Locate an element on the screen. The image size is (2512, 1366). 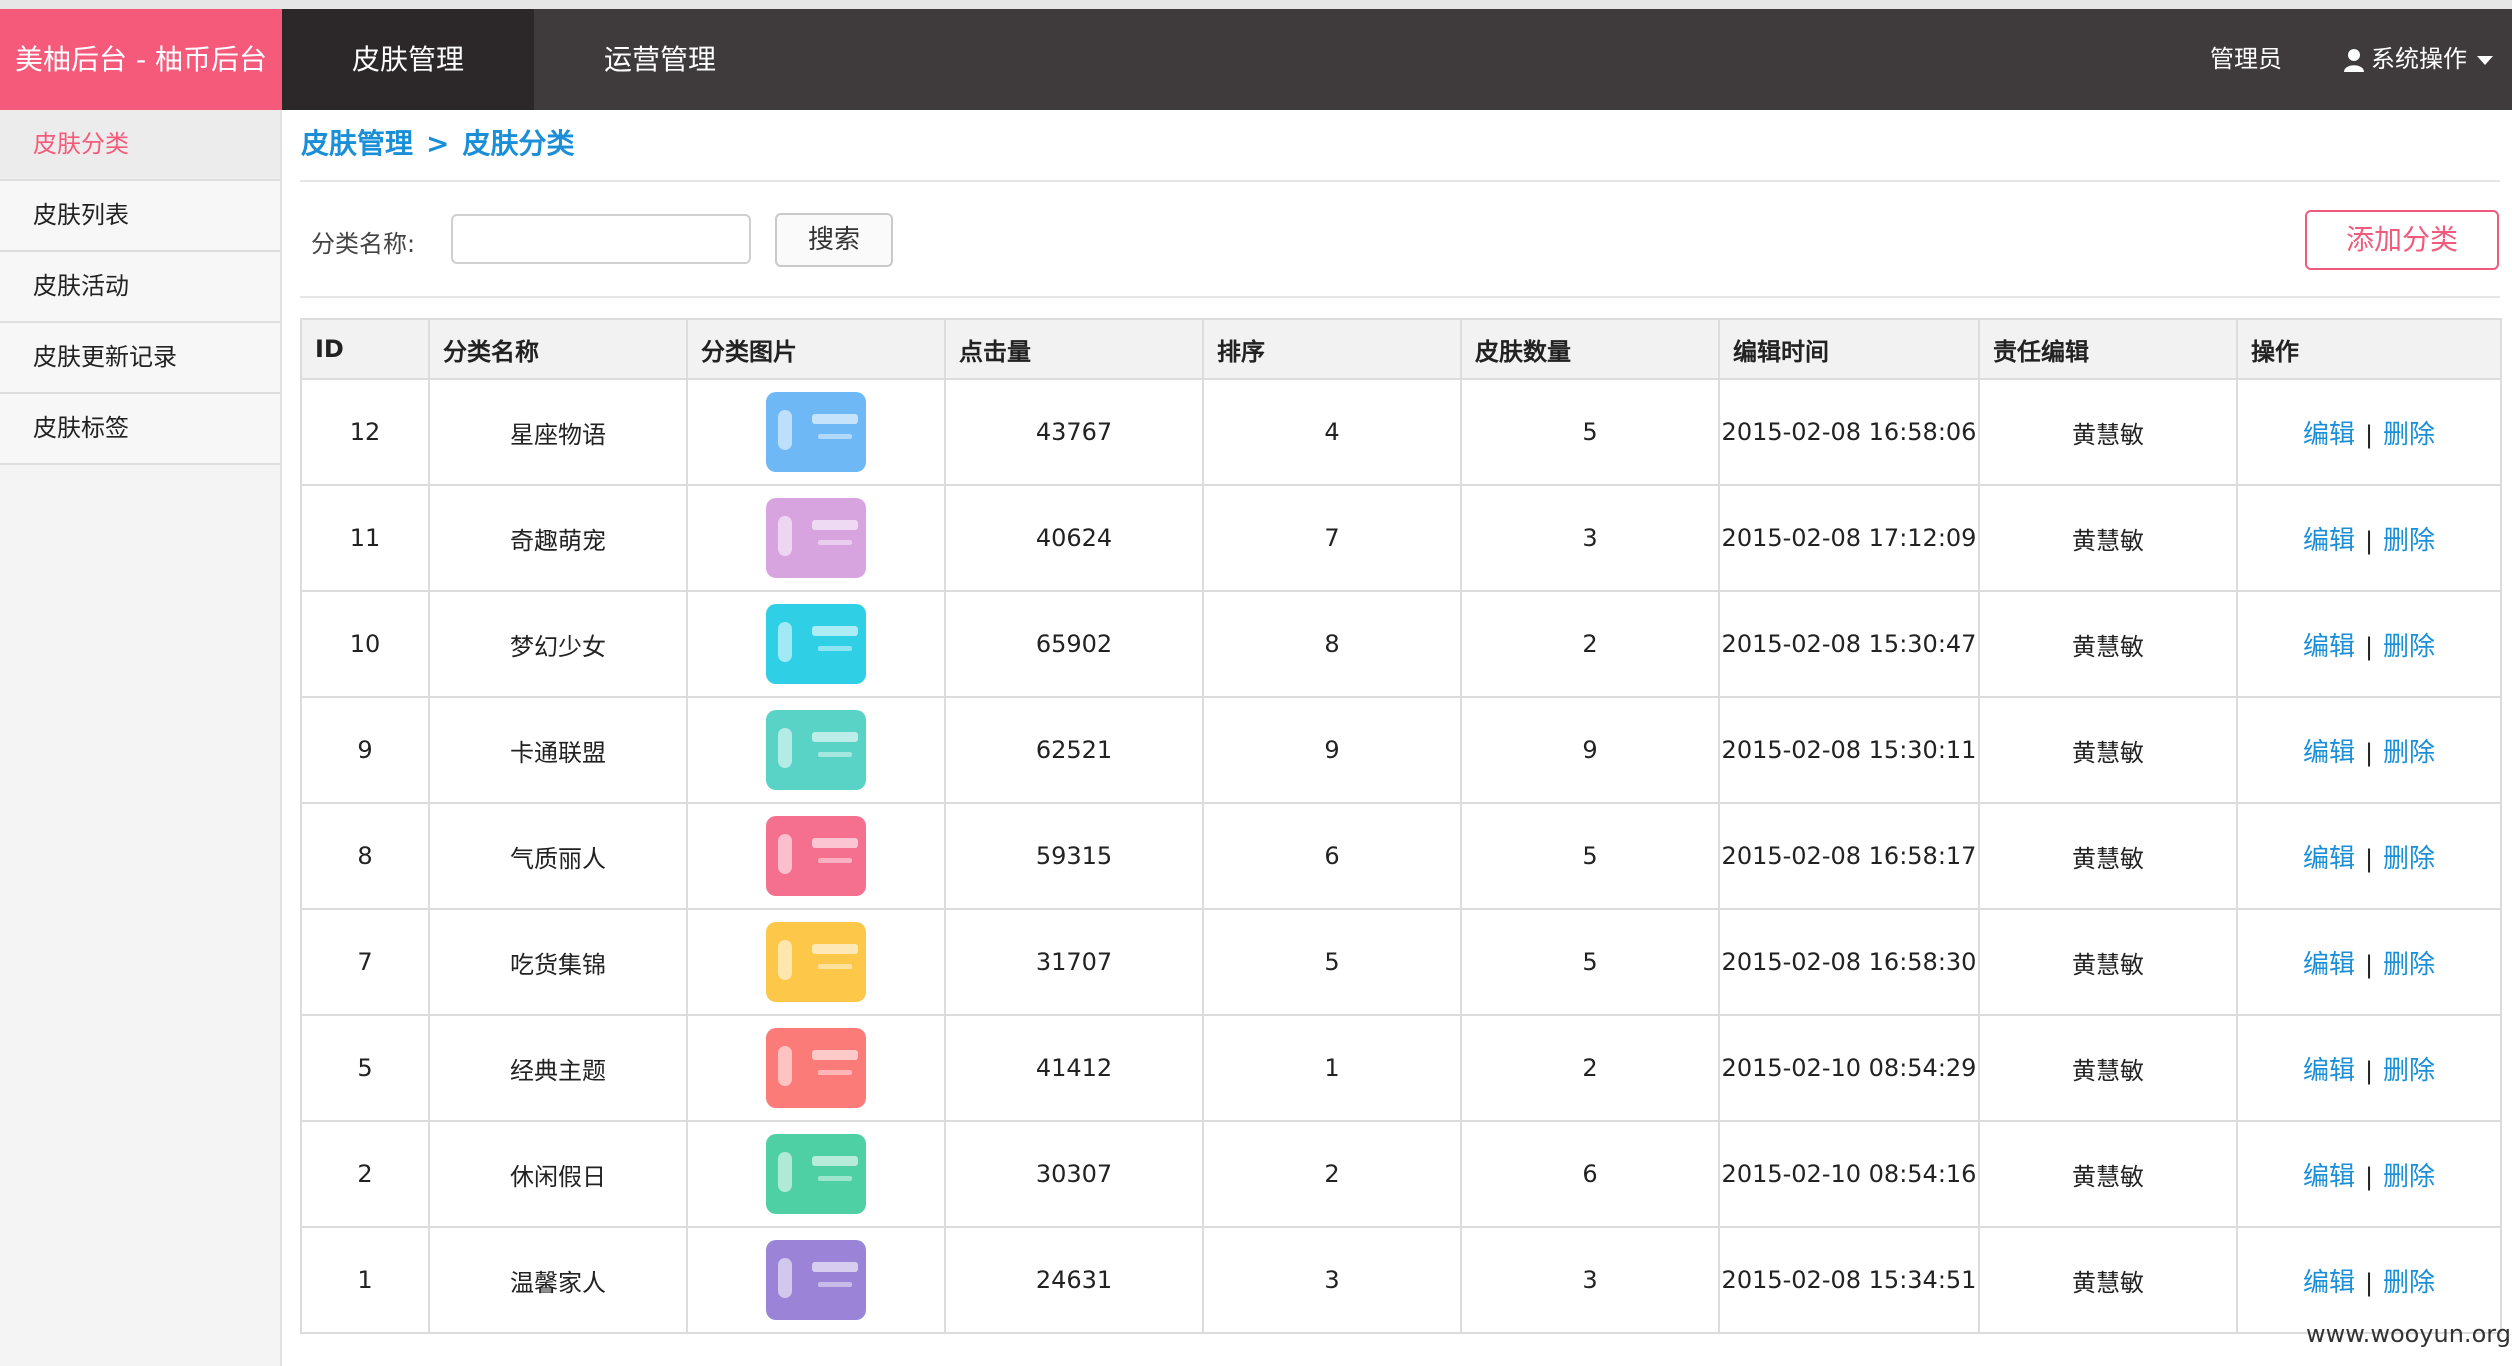
cell-order: 1 is located at coordinates (1332, 1068).